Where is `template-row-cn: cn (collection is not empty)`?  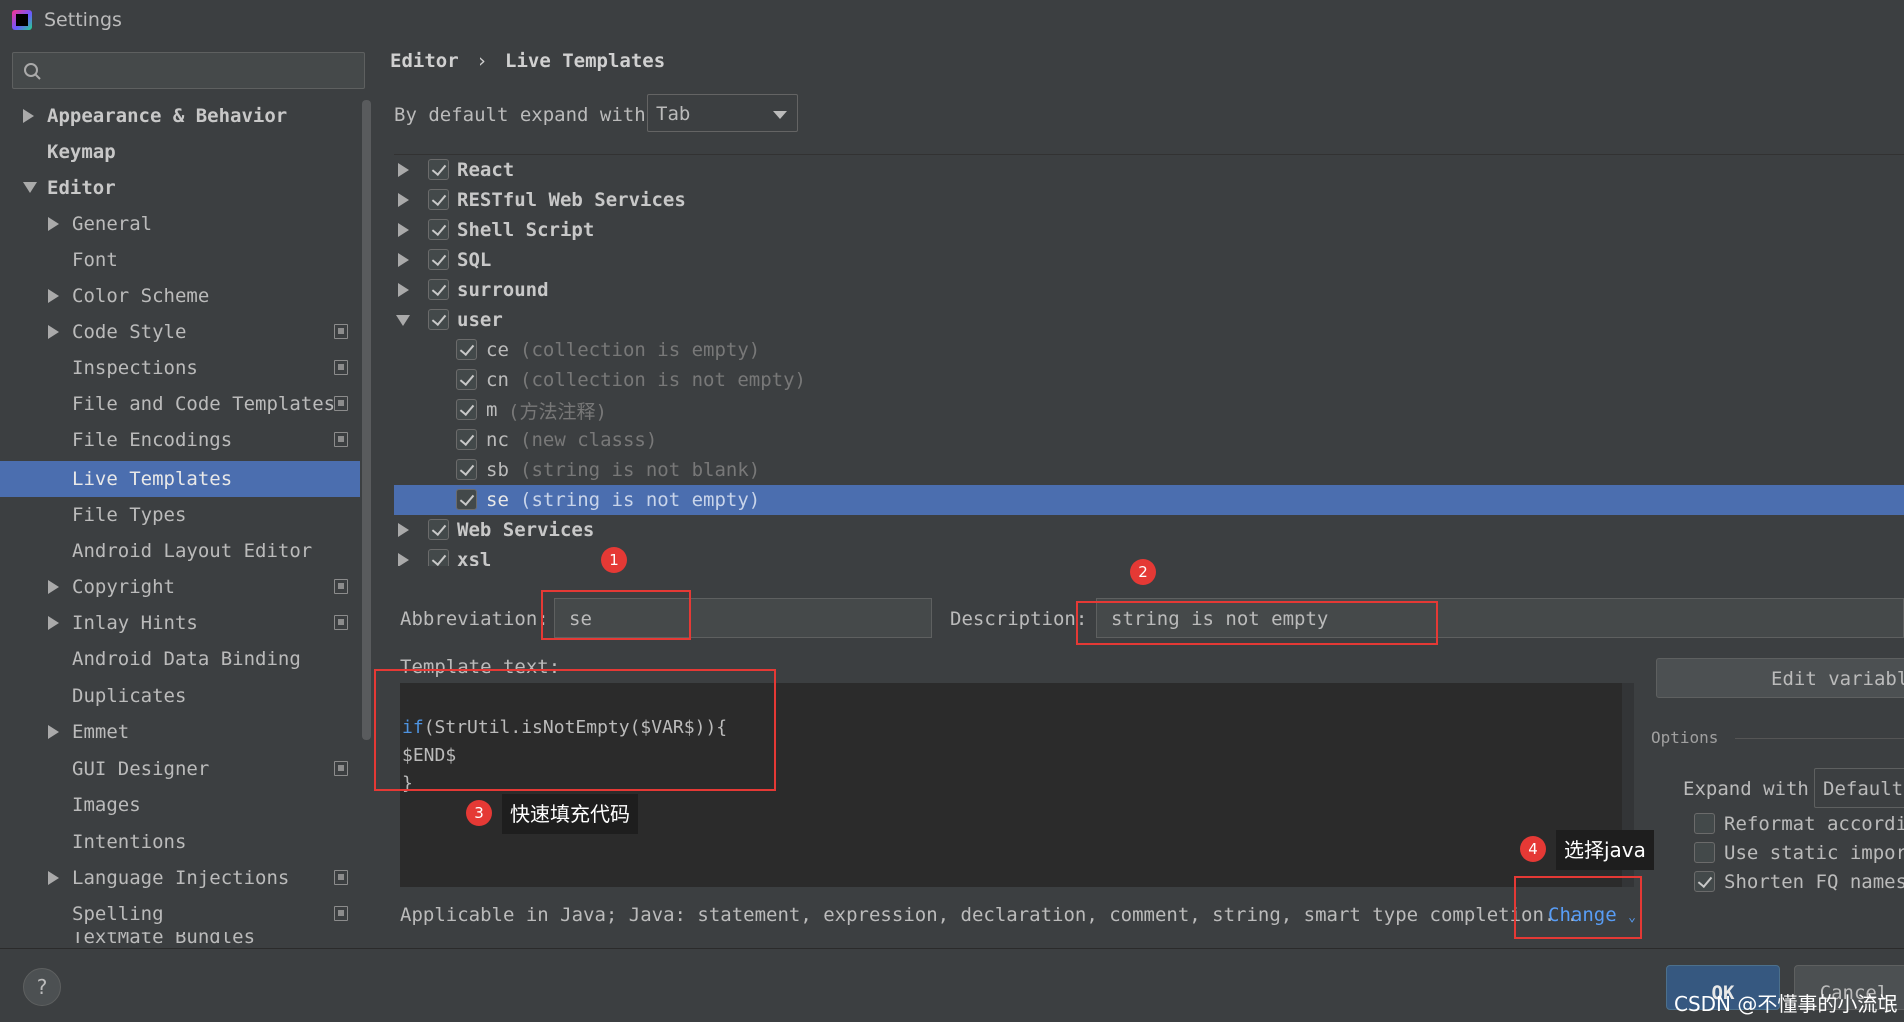
template-row-cn: cn (collection is not empty) is located at coordinates (1149, 380).